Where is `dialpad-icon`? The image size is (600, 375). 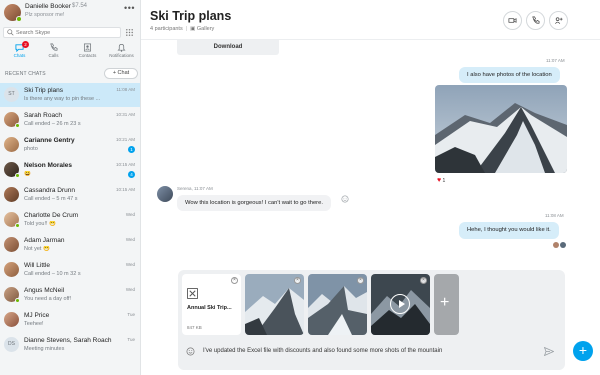
dialpad-icon is located at coordinates (129, 32).